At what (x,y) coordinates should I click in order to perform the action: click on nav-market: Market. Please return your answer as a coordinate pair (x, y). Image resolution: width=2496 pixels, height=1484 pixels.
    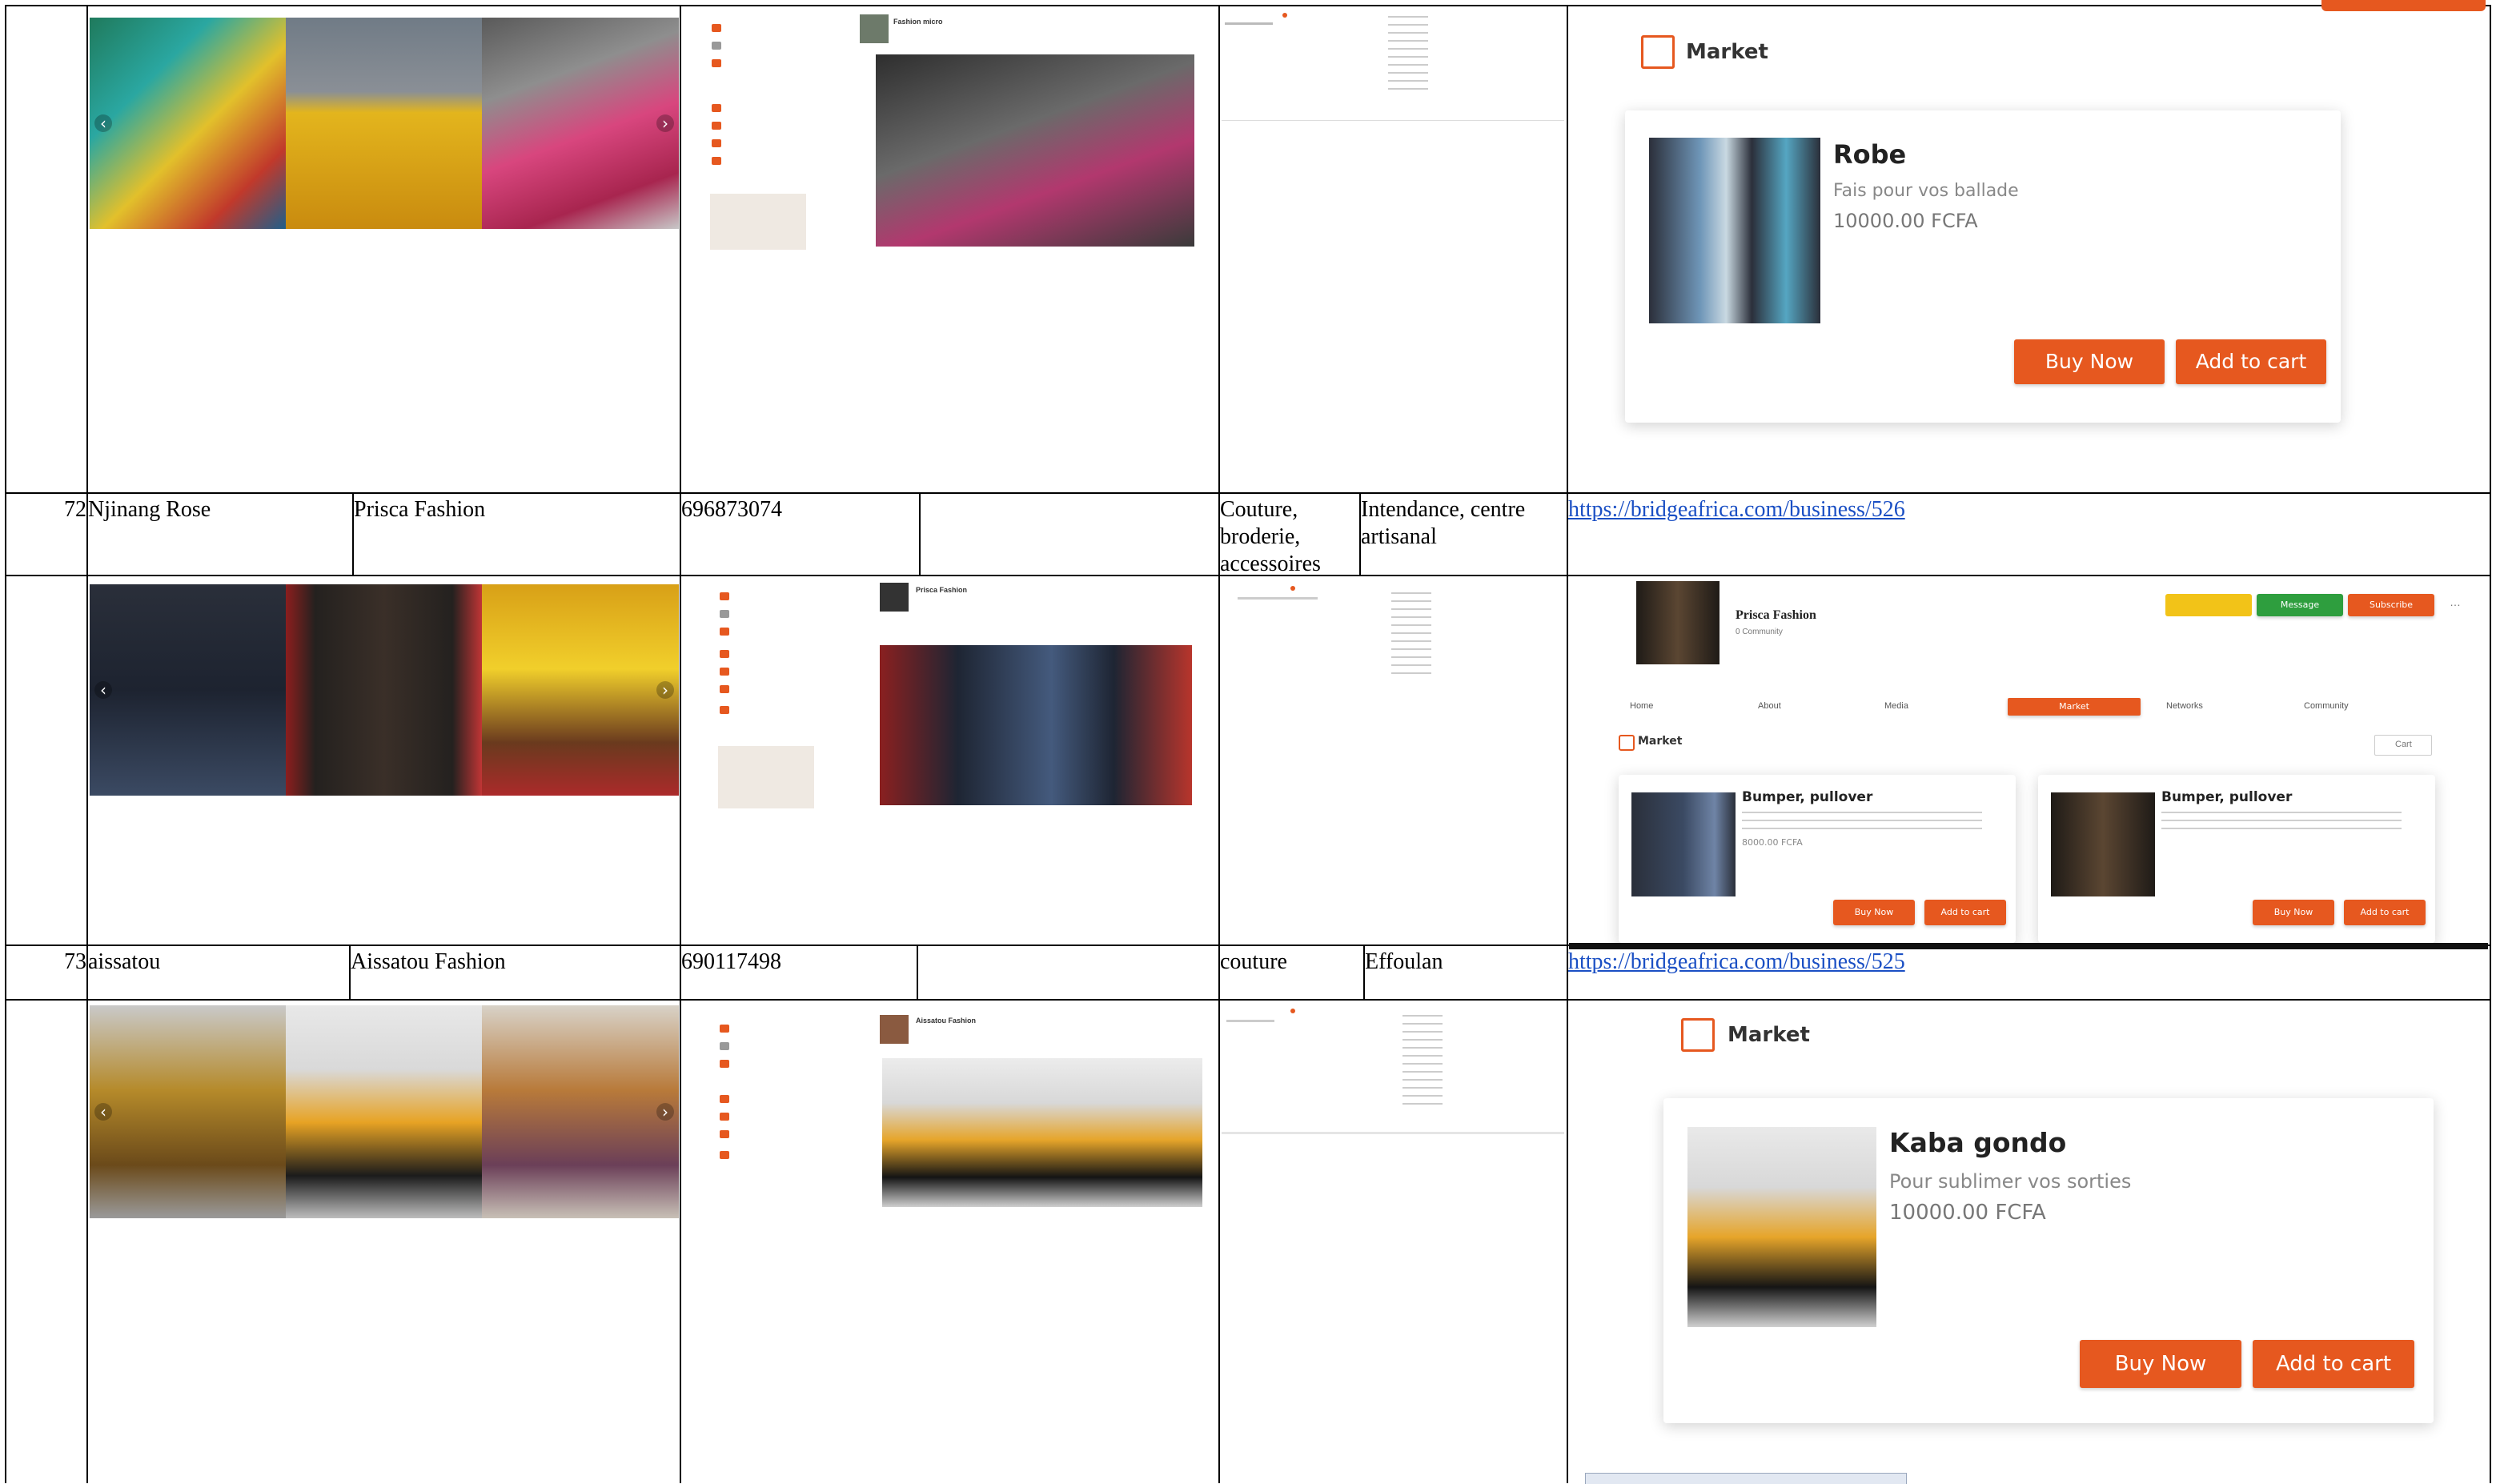
    Looking at the image, I should click on (2074, 707).